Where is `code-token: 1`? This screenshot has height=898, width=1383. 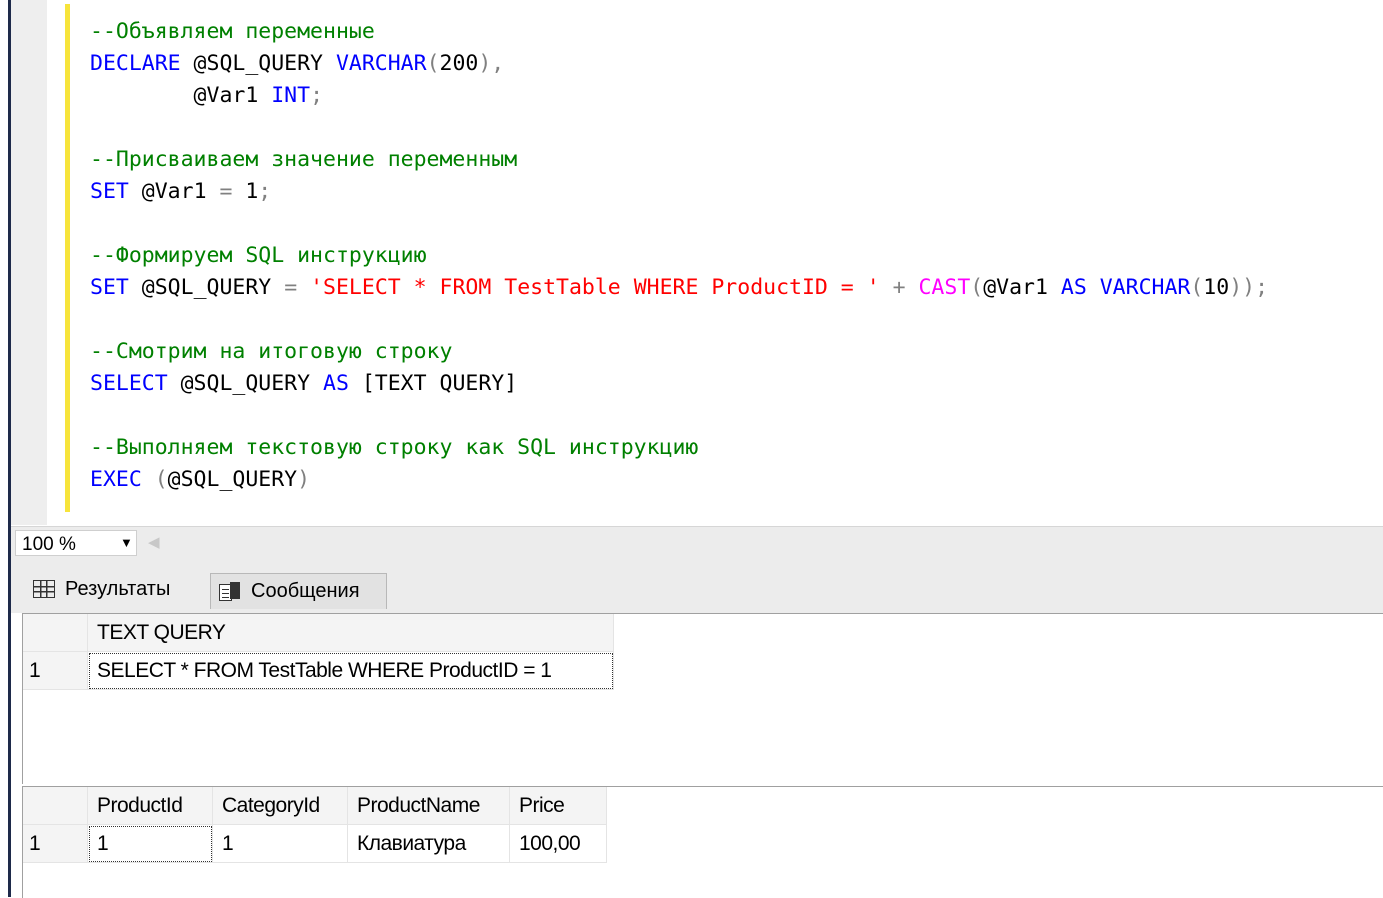 code-token: 1 is located at coordinates (245, 191).